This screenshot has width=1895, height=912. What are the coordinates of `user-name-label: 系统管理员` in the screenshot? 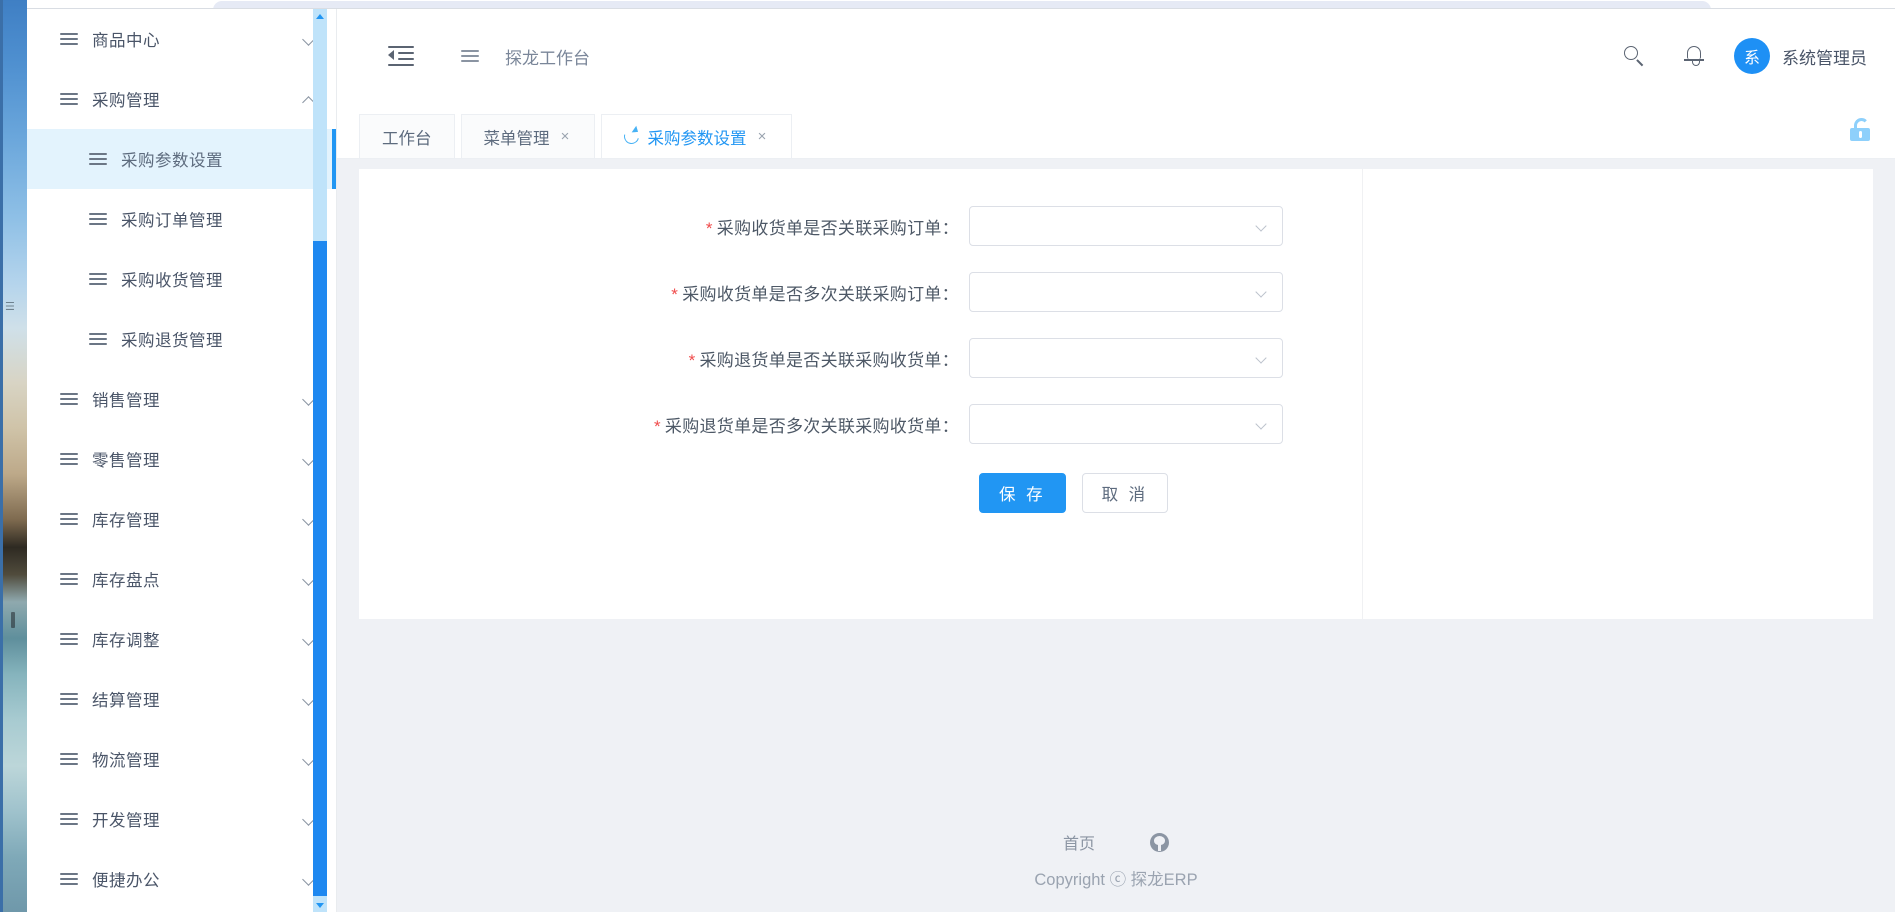 It's located at (1824, 58).